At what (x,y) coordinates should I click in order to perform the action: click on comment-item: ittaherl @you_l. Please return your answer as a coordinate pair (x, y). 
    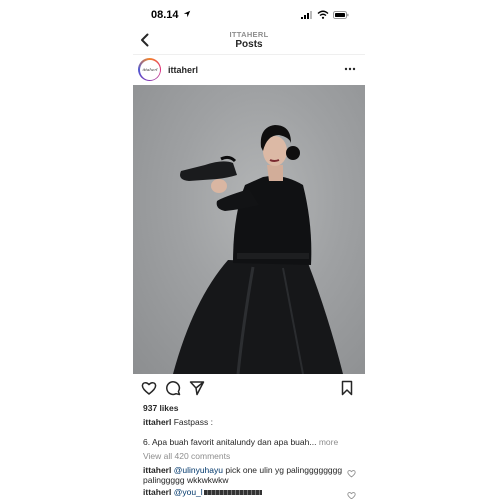
    Looking at the image, I should click on (243, 492).